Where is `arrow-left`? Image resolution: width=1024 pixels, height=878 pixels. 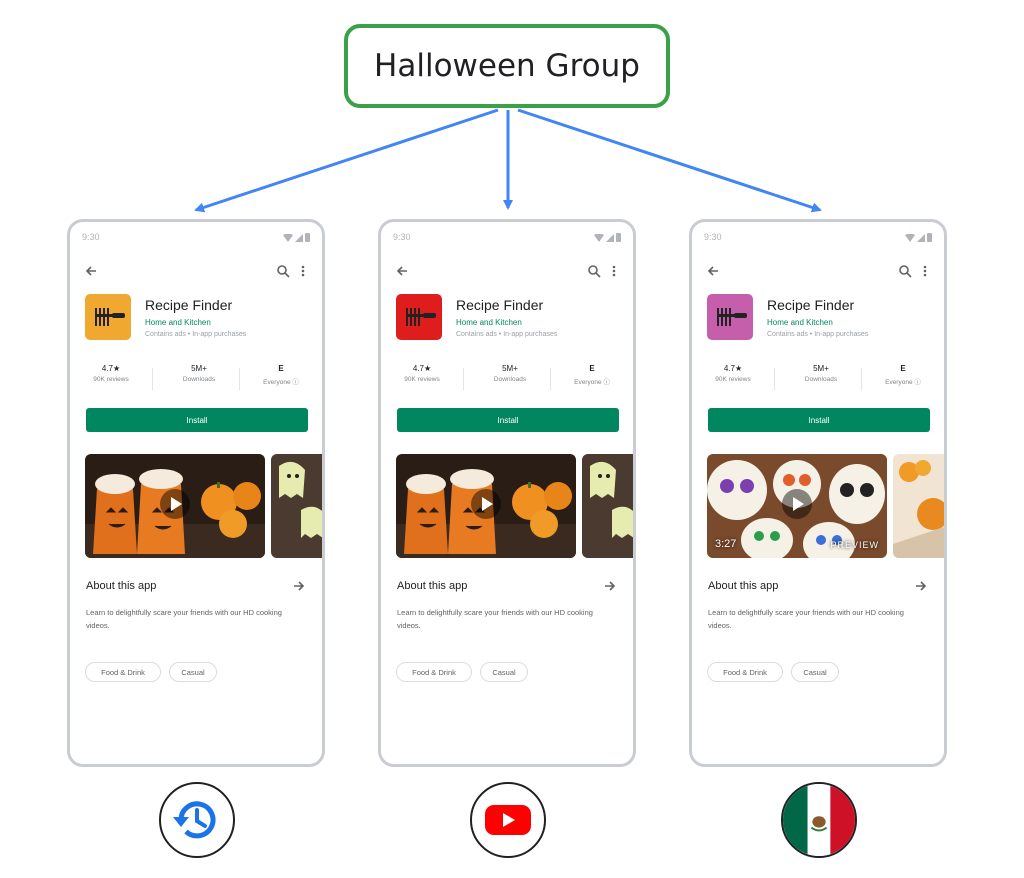 arrow-left is located at coordinates (346, 160).